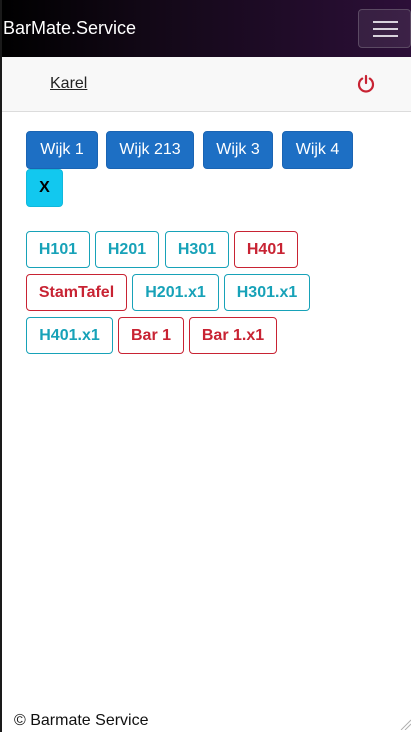 This screenshot has height=732, width=411. What do you see at coordinates (405, 724) in the screenshot?
I see `resize-grip-icon` at bounding box center [405, 724].